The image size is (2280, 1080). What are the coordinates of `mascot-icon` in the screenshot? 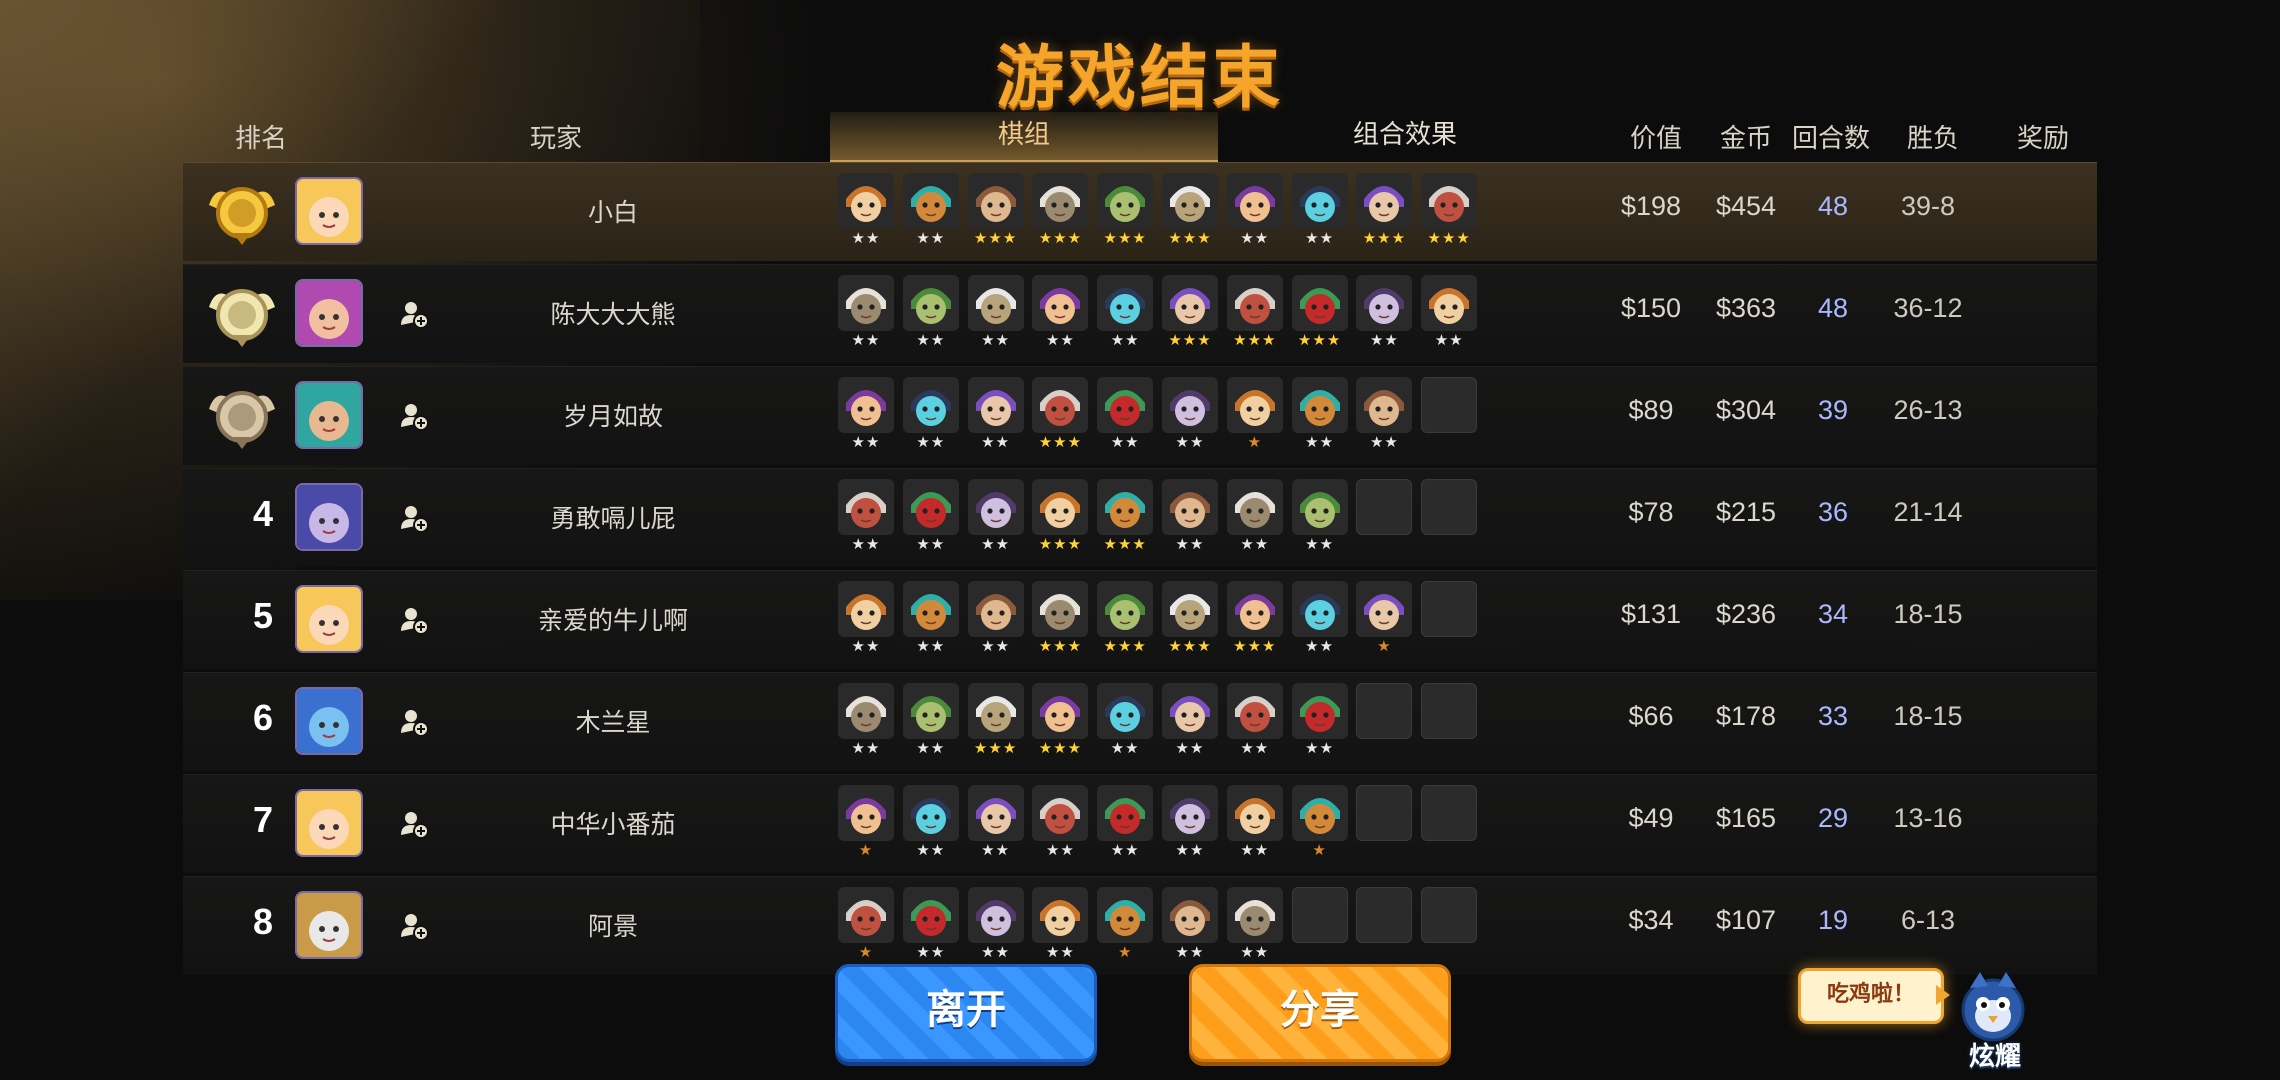 It's located at (1993, 1006).